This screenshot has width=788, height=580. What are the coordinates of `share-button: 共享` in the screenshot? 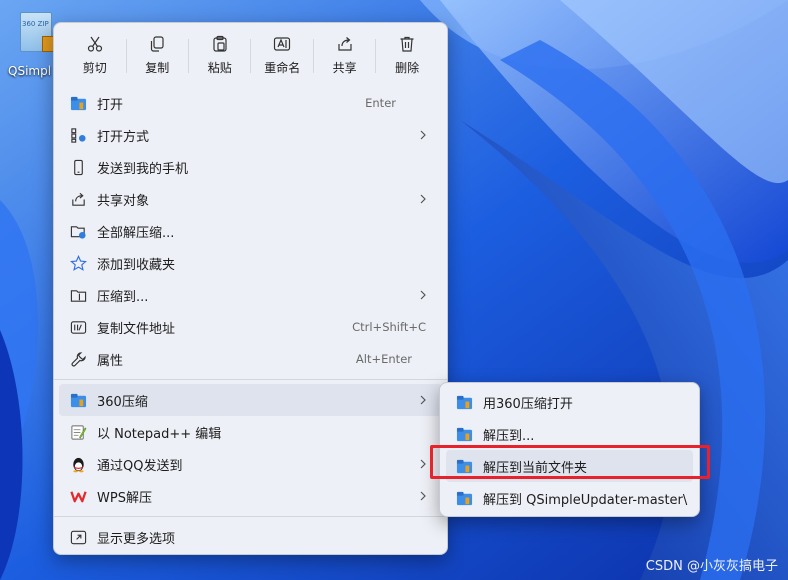 It's located at (345, 55).